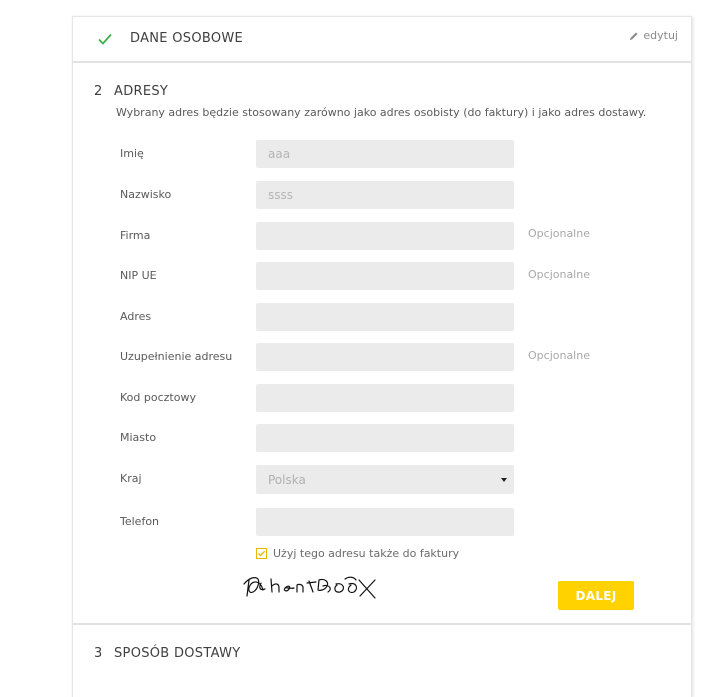  Describe the element at coordinates (135, 235) in the screenshot. I see `company-label: Firma` at that location.